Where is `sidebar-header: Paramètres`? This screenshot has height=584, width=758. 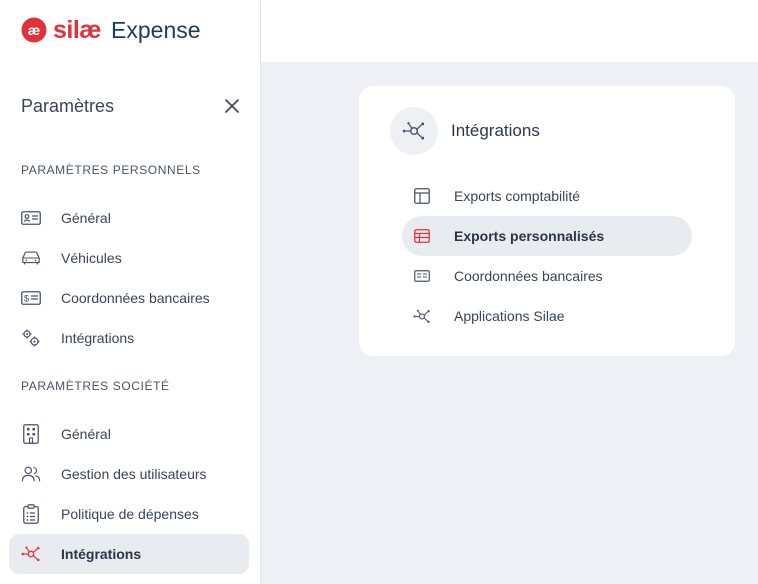
sidebar-header: Paramètres is located at coordinates (132, 106).